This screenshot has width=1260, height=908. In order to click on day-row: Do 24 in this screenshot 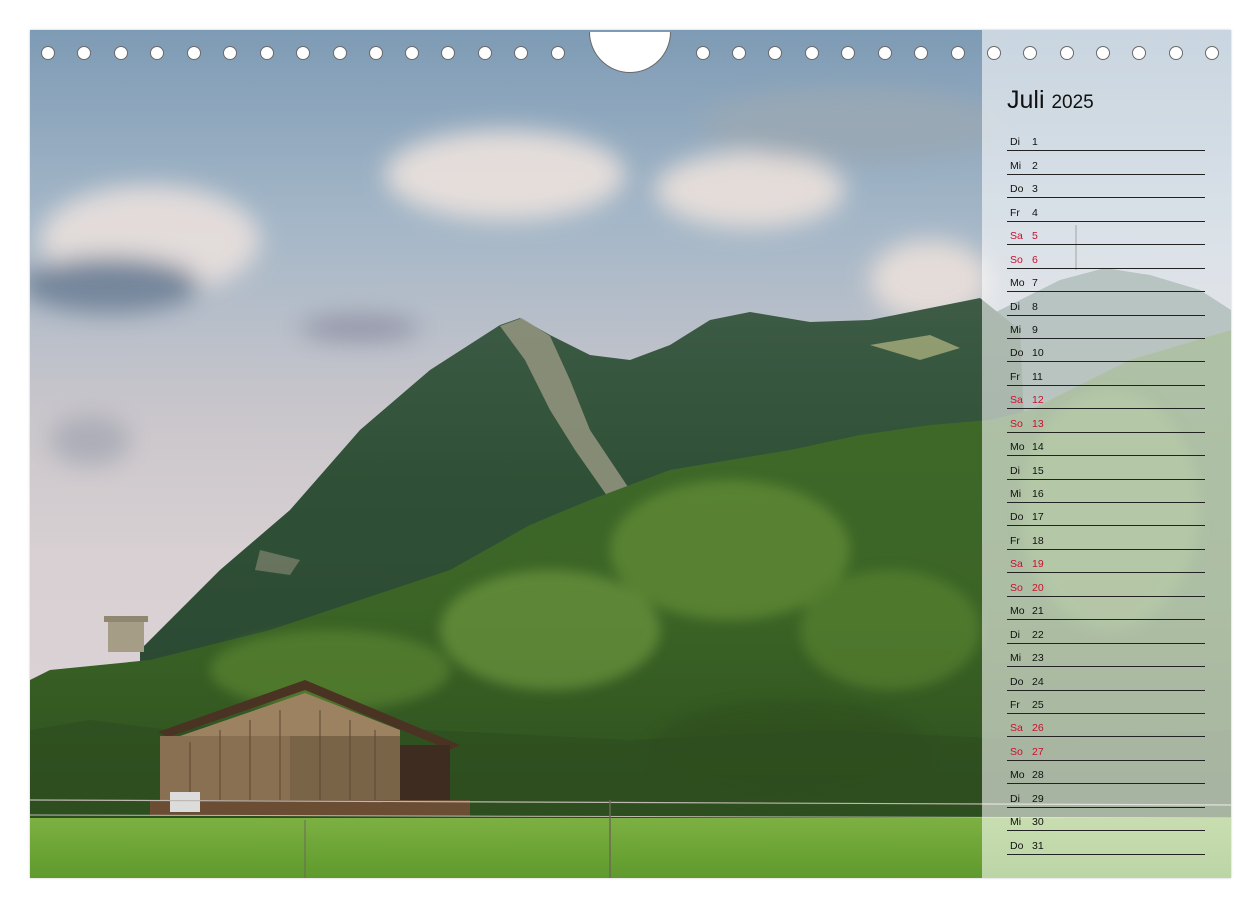, I will do `click(1106, 679)`.